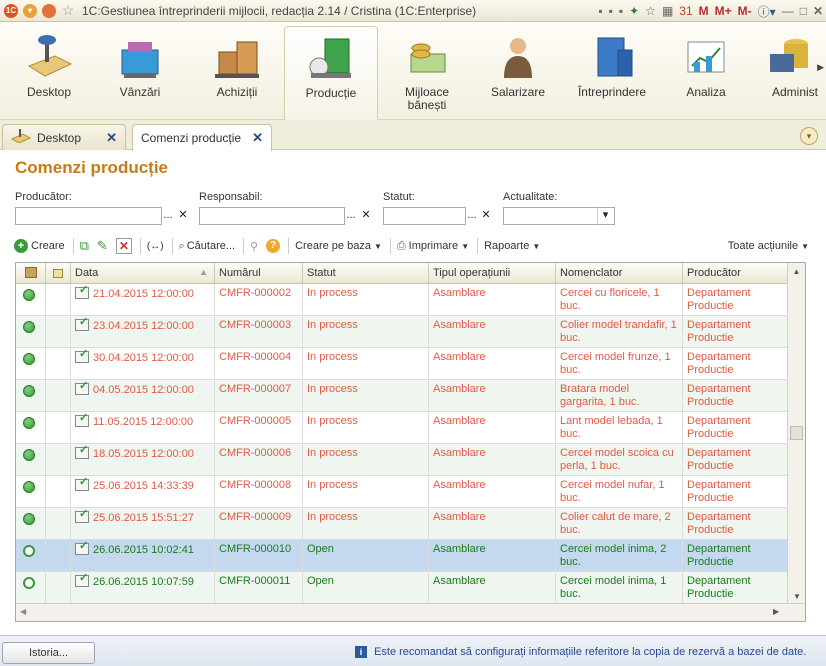 The image size is (826, 666). I want to click on all-actions-dropdown: Toate acțiunile ▼, so click(768, 246).